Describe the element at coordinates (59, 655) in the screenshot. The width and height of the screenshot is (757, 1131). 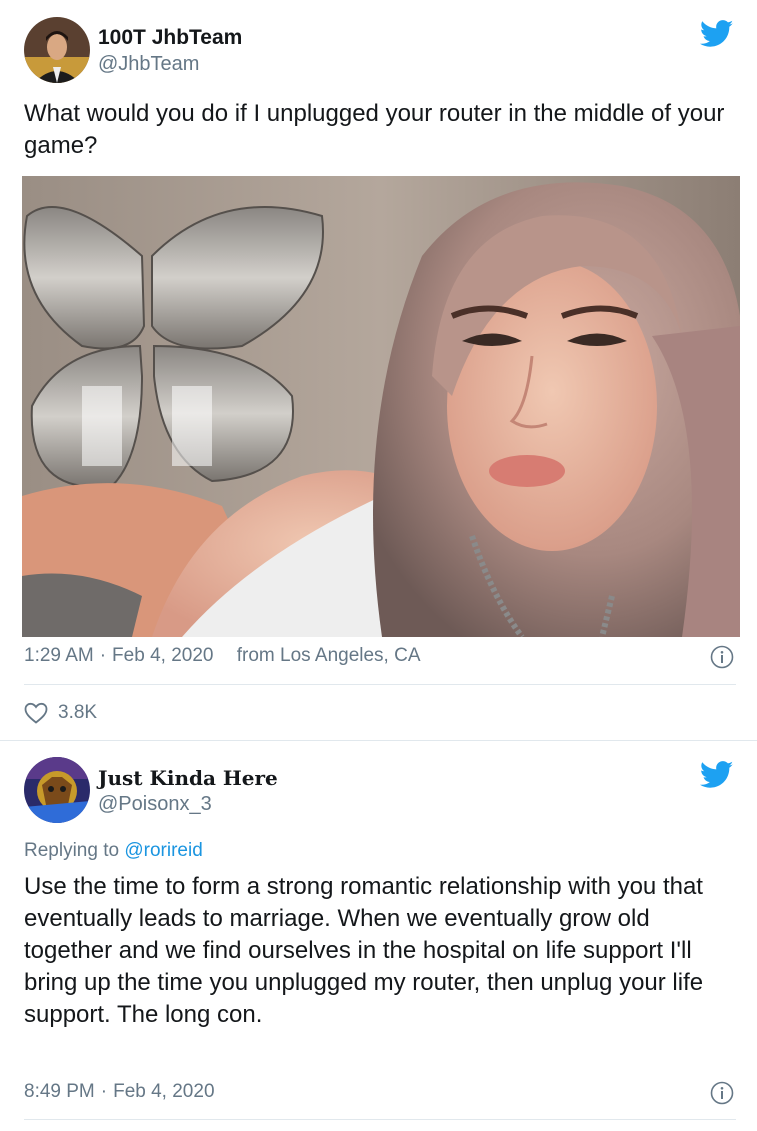
I see `tweet-time: 1:29 AM` at that location.